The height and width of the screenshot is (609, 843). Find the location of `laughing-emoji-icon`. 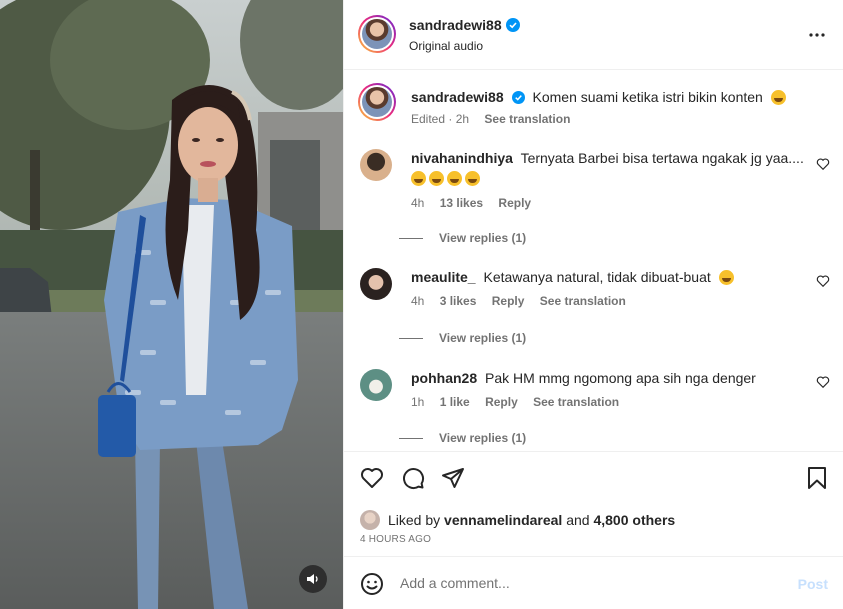

laughing-emoji-icon is located at coordinates (778, 97).